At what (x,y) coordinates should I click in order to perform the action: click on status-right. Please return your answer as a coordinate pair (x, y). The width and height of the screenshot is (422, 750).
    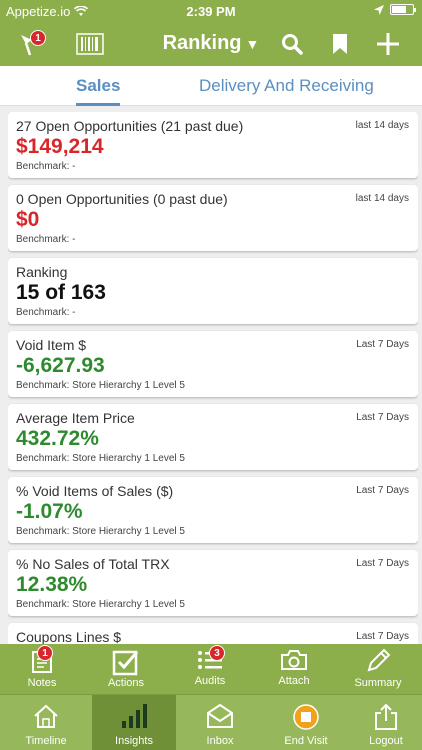
    Looking at the image, I should click on (395, 9).